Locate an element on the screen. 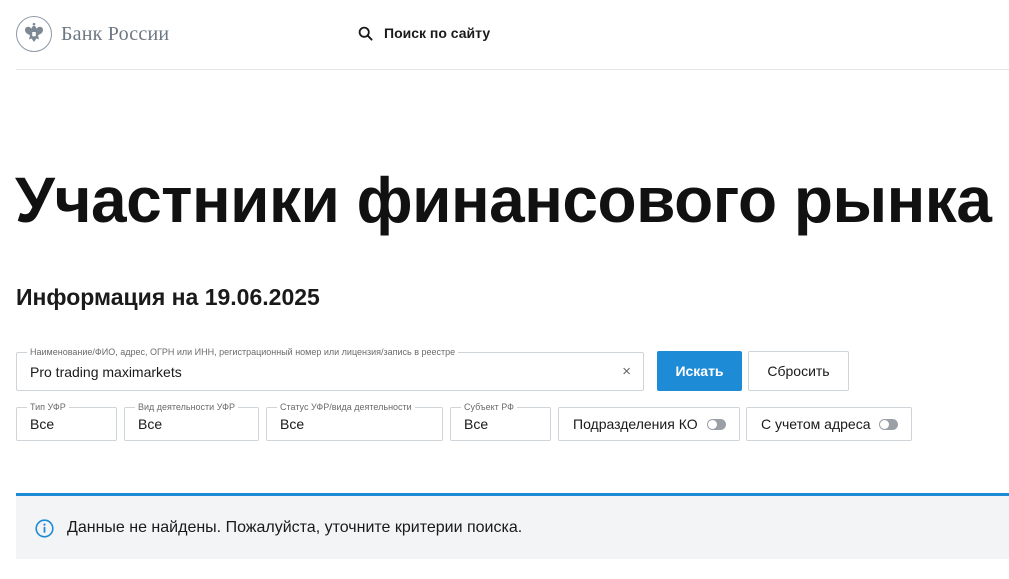  site-search-label: Поиск по сайту is located at coordinates (437, 33).